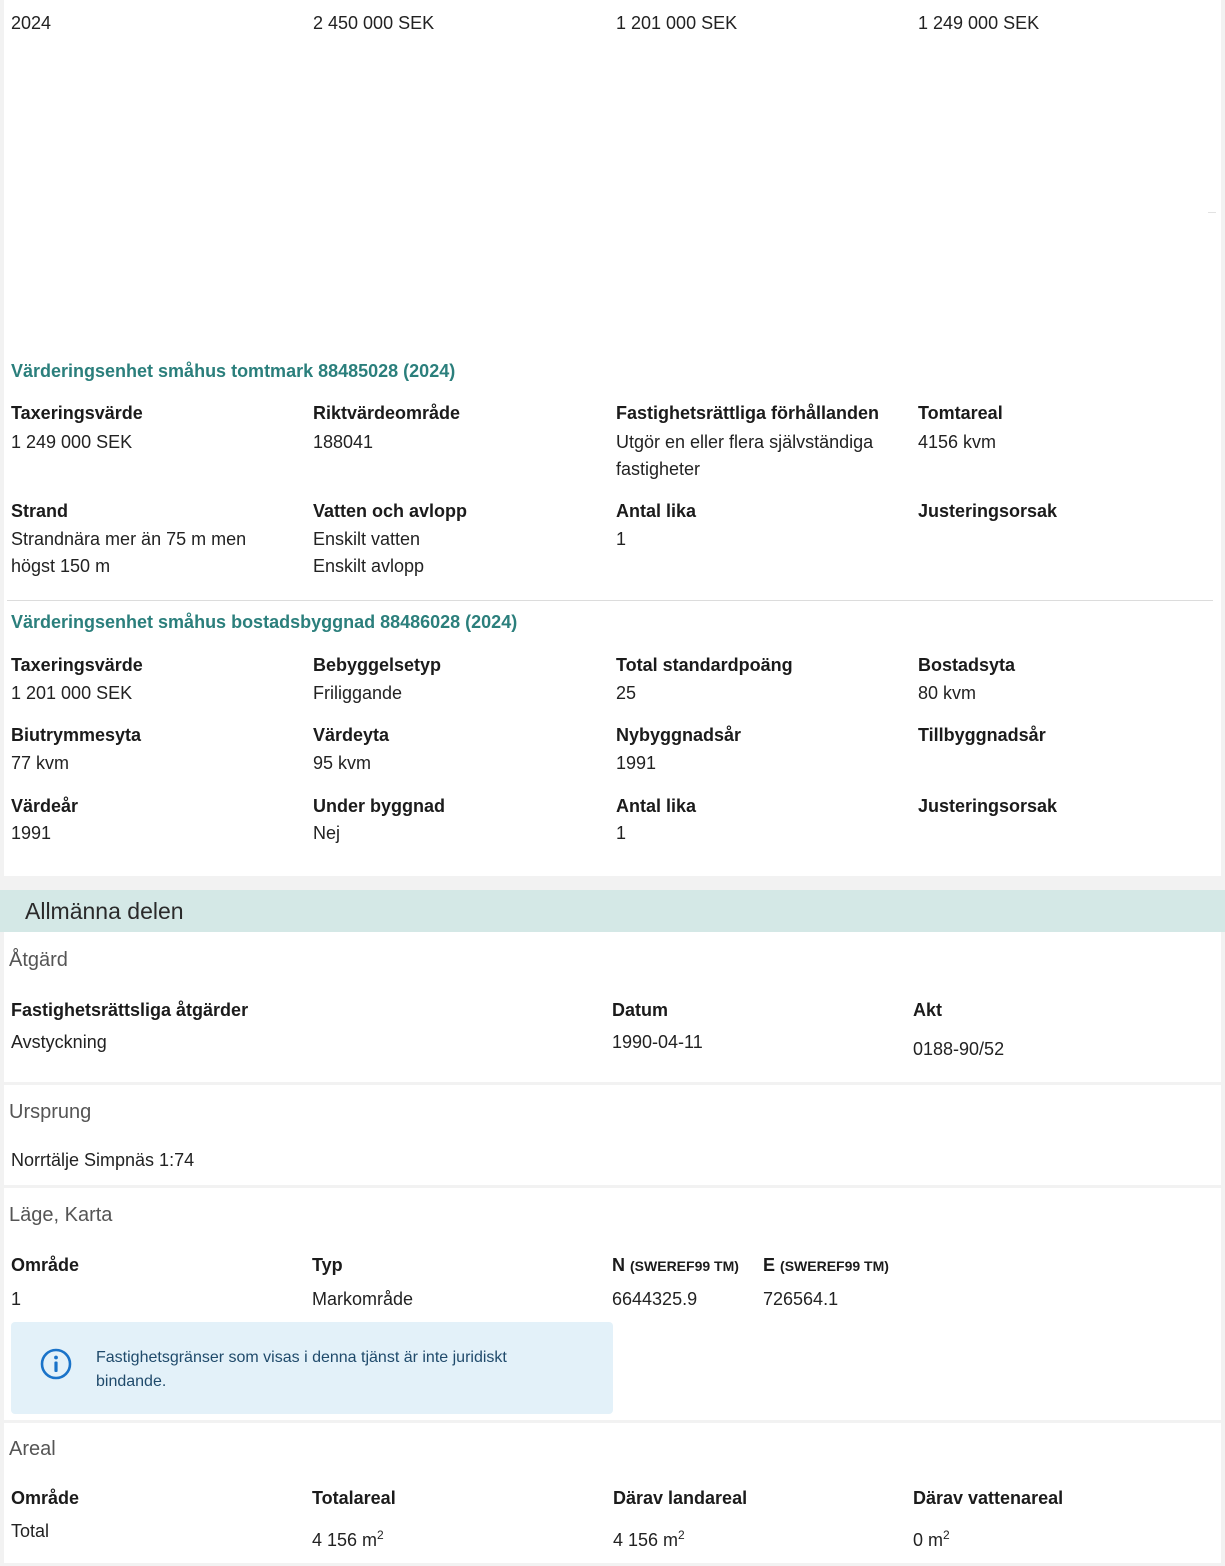 The width and height of the screenshot is (1225, 1566). I want to click on bost-biutrymmesyta-value: 77 kvm, so click(40, 763).